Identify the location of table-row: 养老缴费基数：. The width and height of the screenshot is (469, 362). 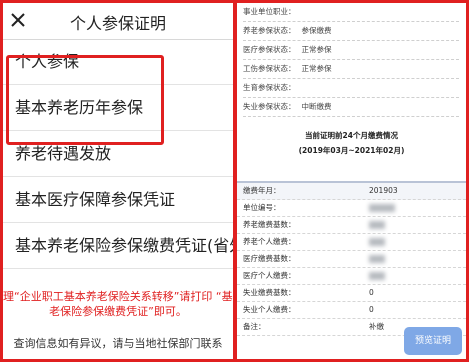
(351, 225).